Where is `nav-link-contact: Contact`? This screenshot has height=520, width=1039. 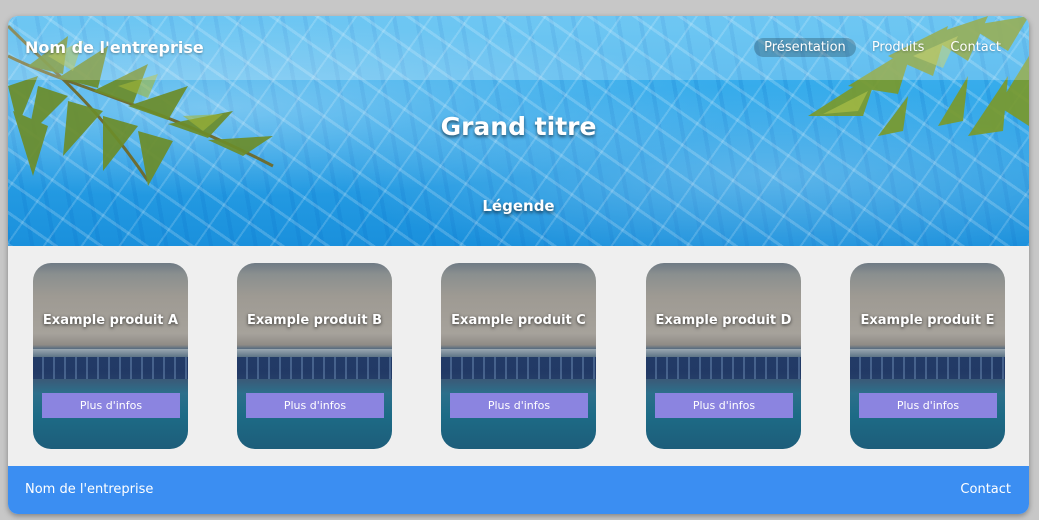
nav-link-contact: Contact is located at coordinates (975, 47).